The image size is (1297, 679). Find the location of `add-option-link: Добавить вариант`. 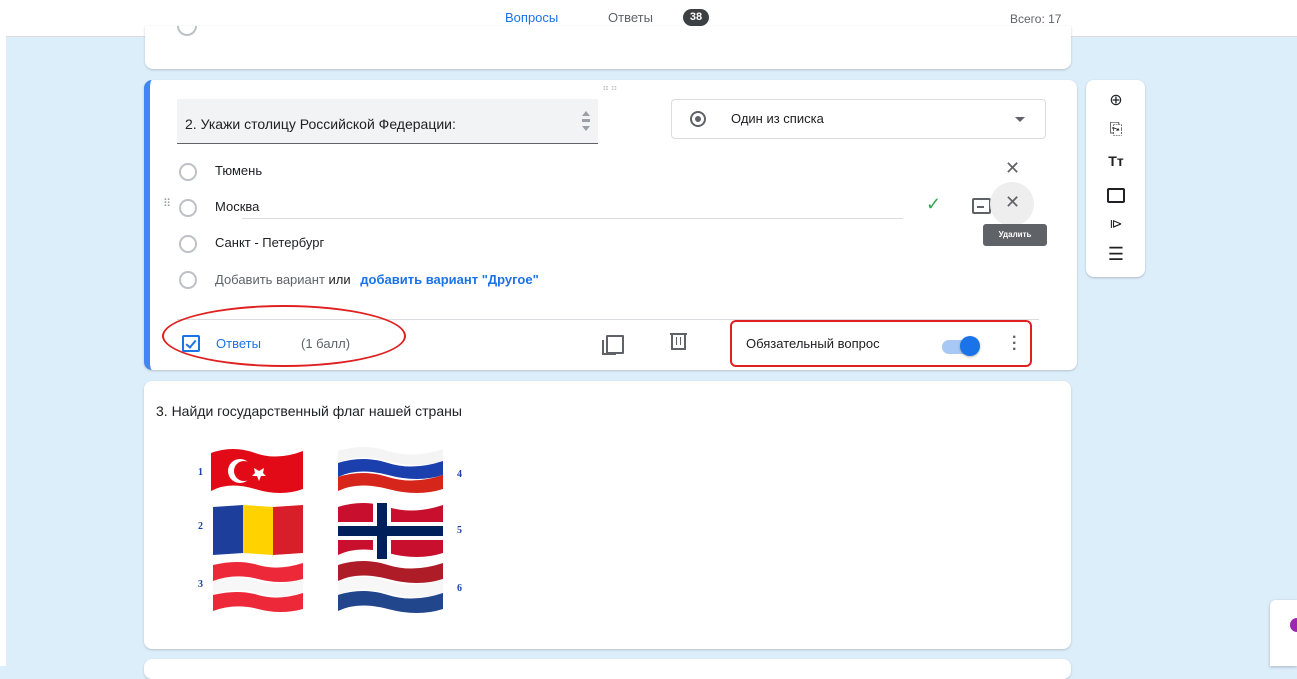

add-option-link: Добавить вариант is located at coordinates (270, 279).